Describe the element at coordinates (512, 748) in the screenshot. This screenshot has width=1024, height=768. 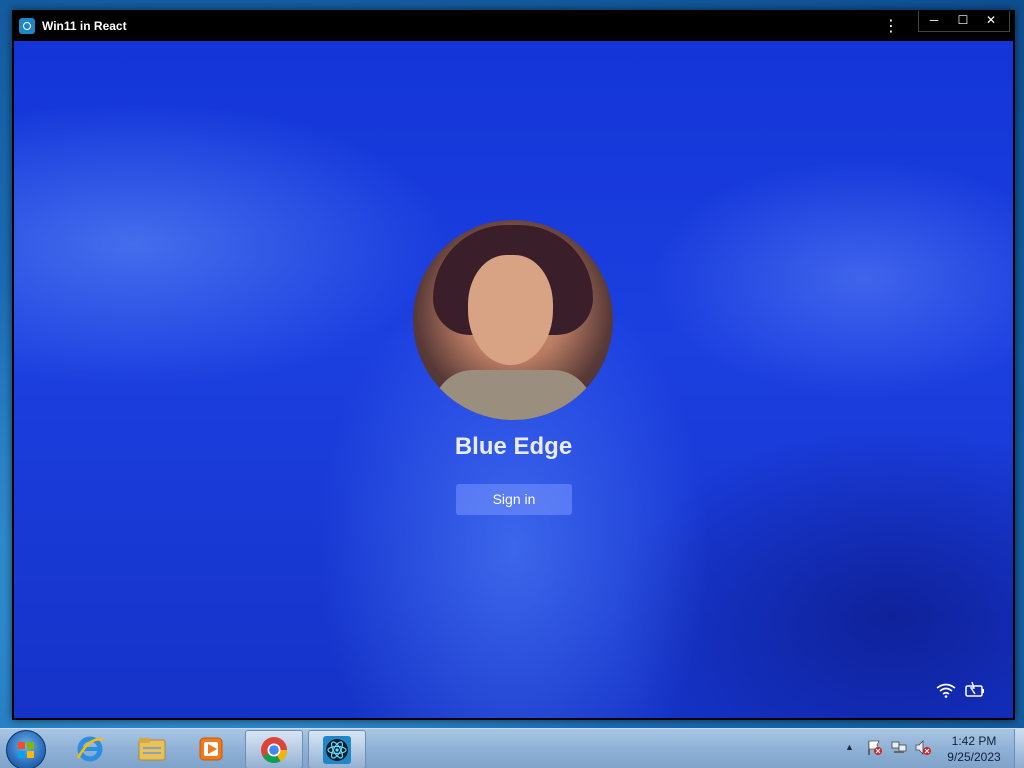
I see `taskbar: ▲ 1:42 PM 9/25/2023` at that location.